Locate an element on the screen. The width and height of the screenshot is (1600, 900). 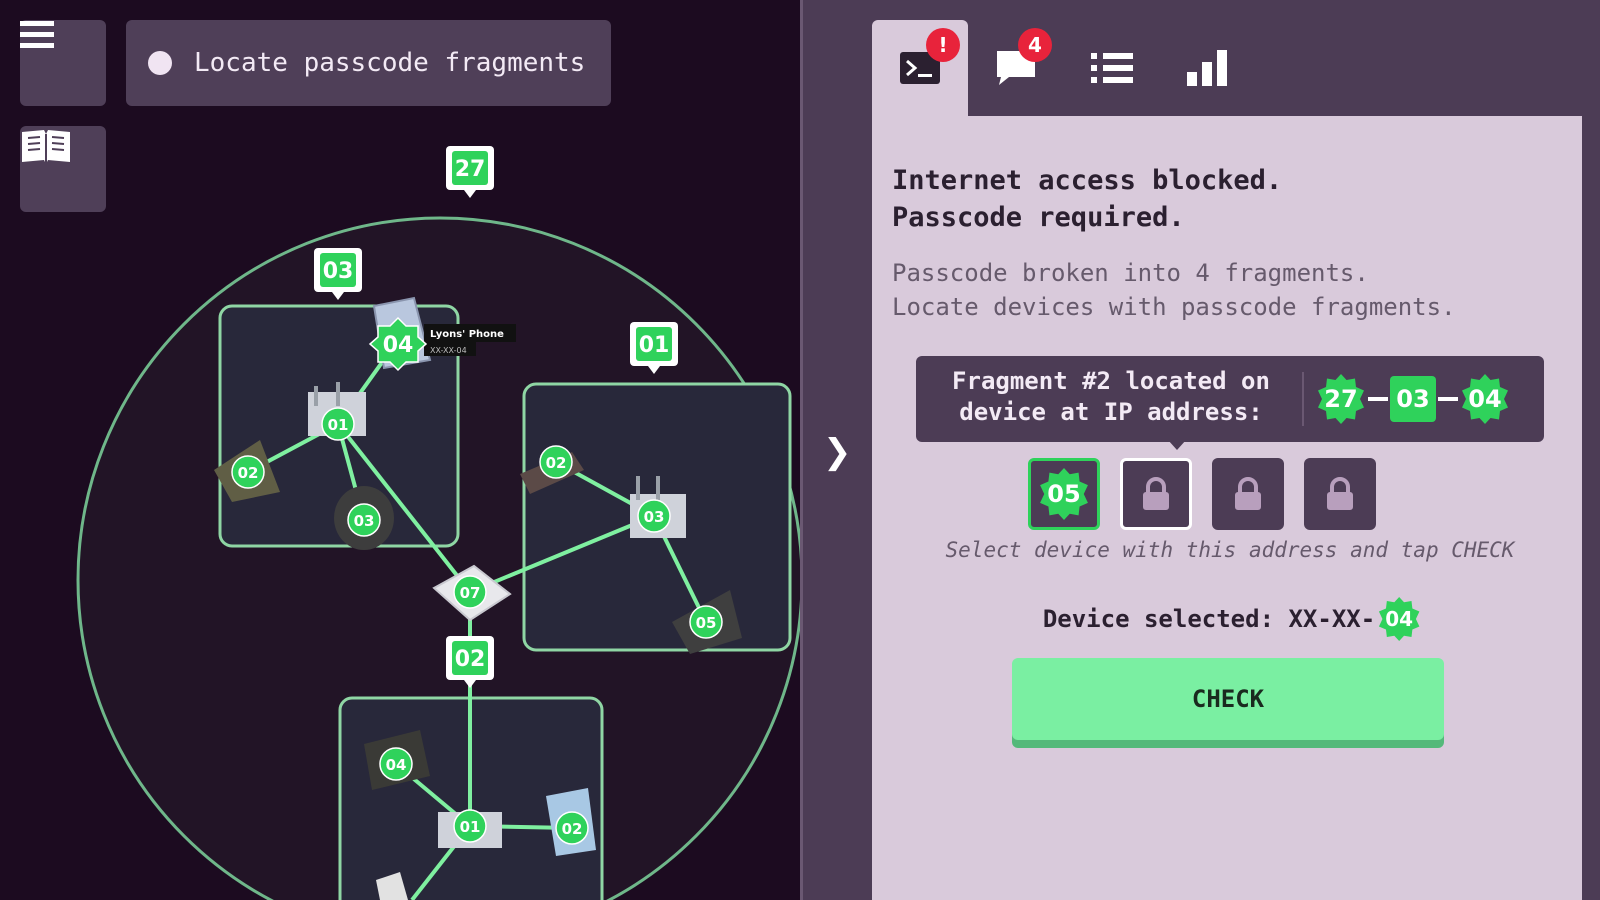
tab-messages: 4 is located at coordinates (1016, 68).